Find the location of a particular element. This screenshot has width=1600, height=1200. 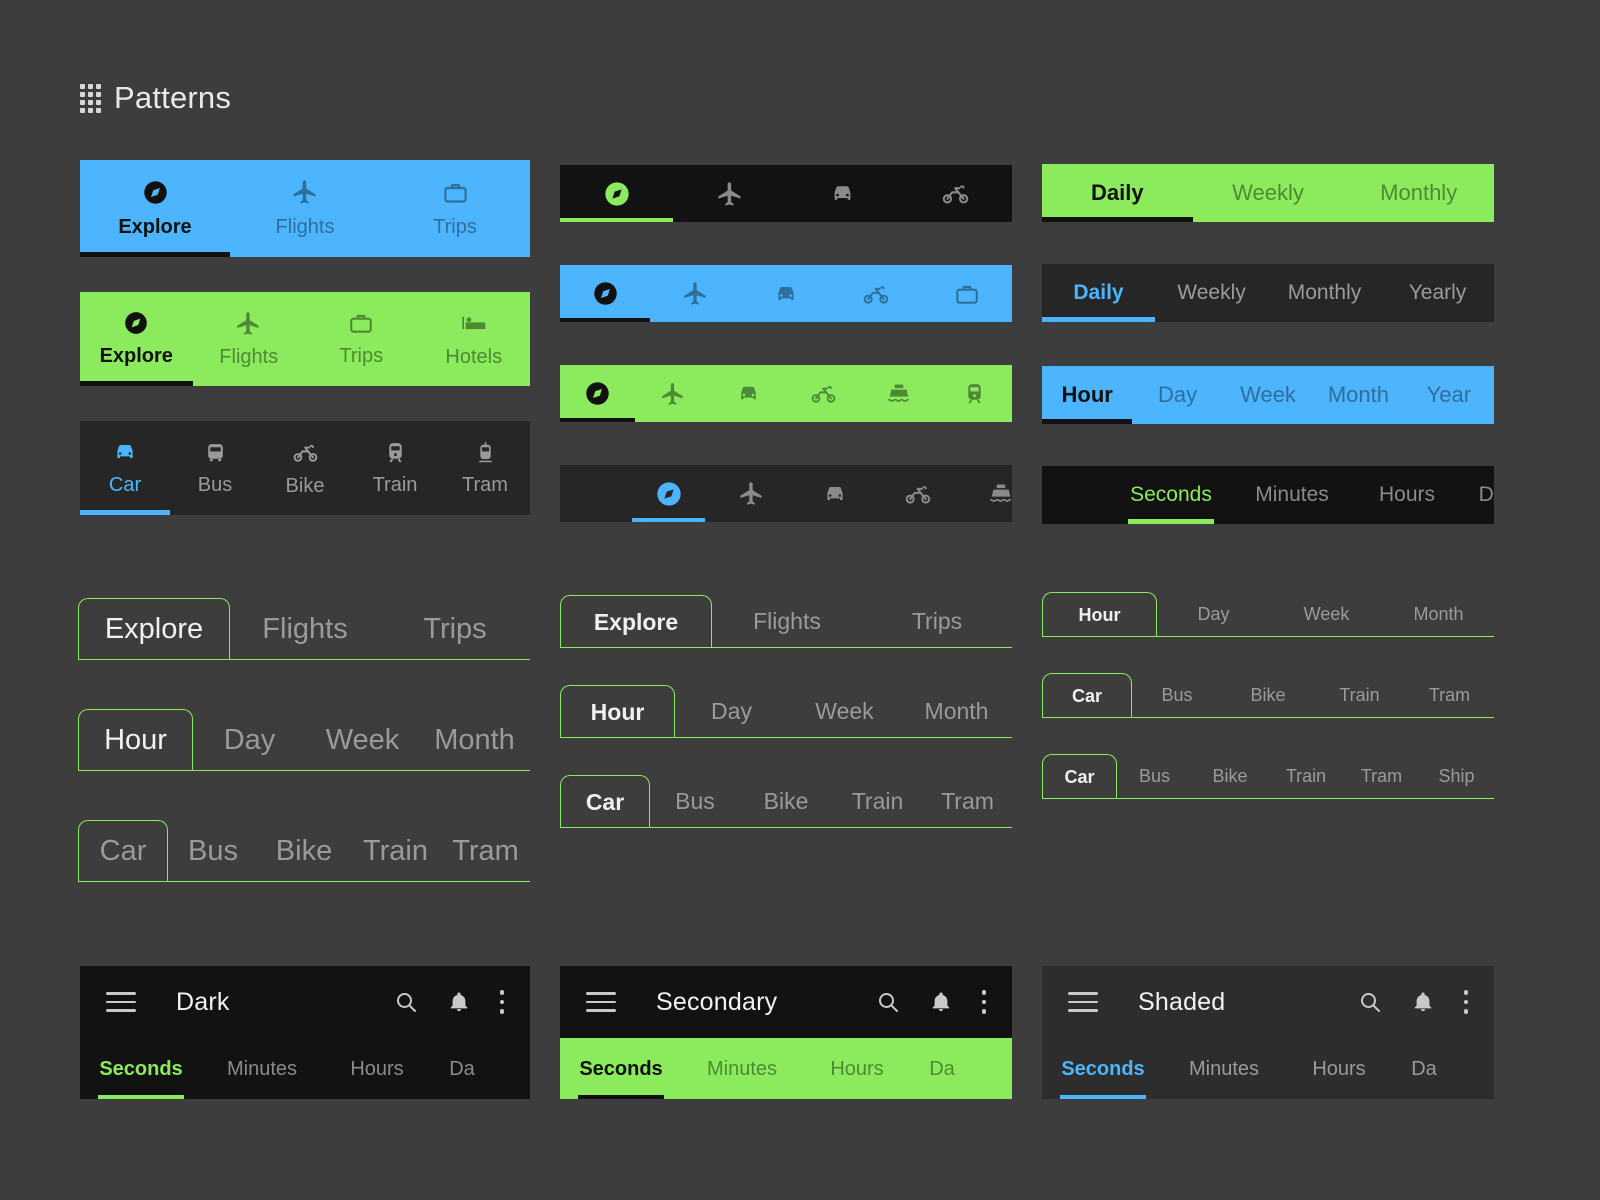

tab-ship: Ship is located at coordinates (1456, 776).